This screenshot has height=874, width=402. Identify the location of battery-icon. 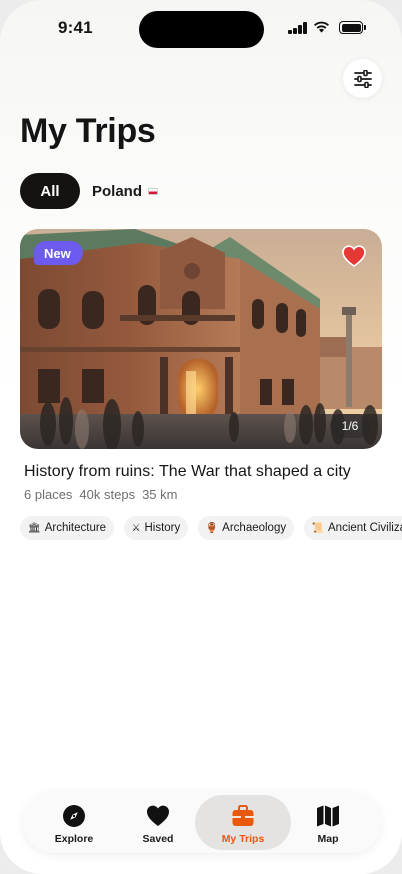
(352, 27).